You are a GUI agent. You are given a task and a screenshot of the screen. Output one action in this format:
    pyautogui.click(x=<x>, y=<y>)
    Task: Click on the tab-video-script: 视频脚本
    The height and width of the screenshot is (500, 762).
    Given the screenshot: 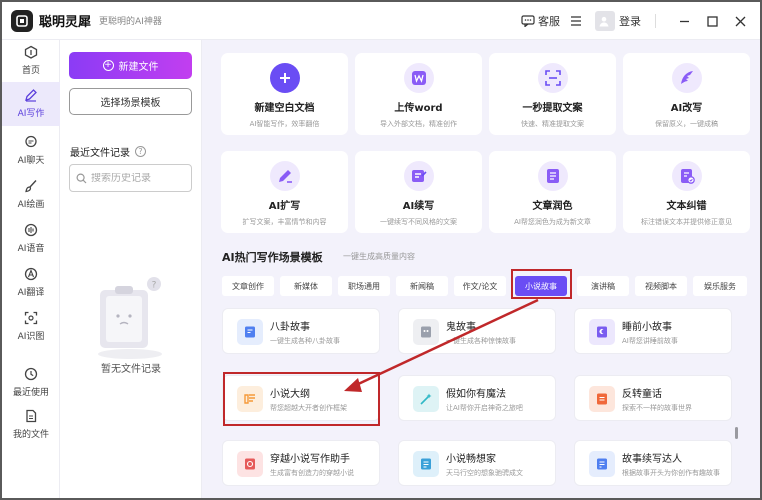 What is the action you would take?
    pyautogui.click(x=661, y=286)
    